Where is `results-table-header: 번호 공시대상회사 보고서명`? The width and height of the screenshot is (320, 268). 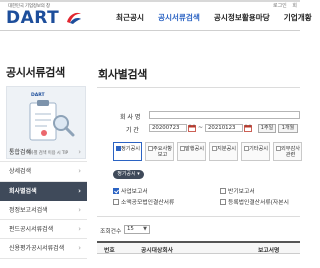
results-table-header: 번호 공시대상회사 보고서명 is located at coordinates (198, 247).